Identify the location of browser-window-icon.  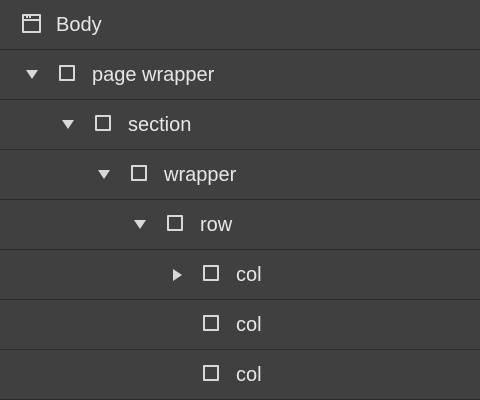
(31, 23).